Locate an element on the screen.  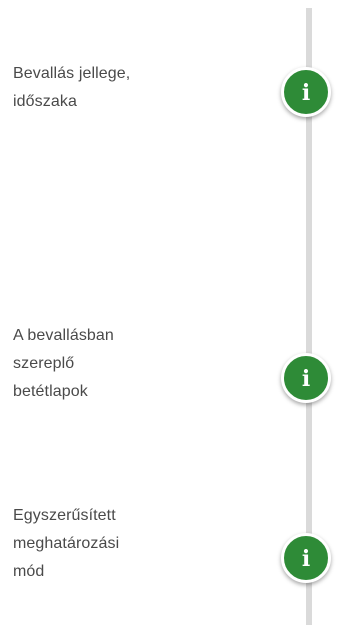
step-label-line: Egyszerűsített is located at coordinates (64, 515).